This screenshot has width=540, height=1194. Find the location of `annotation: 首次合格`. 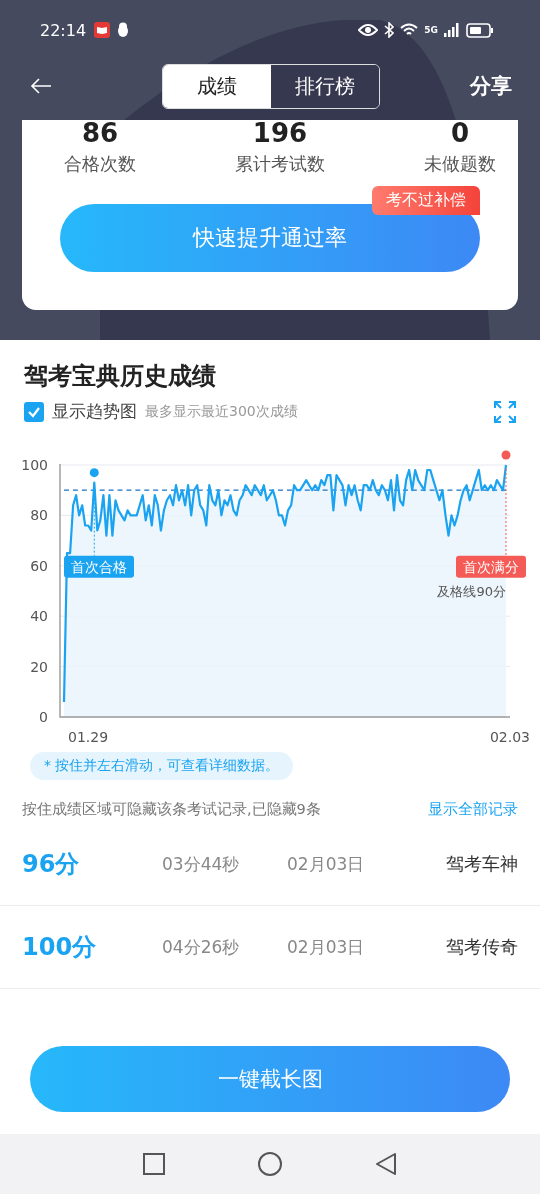

annotation: 首次合格 is located at coordinates (99, 566).